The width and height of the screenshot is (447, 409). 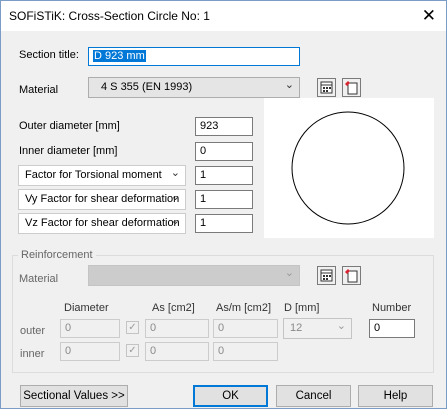 What do you see at coordinates (245, 328) in the screenshot?
I see `outer-asm-input: 0` at bounding box center [245, 328].